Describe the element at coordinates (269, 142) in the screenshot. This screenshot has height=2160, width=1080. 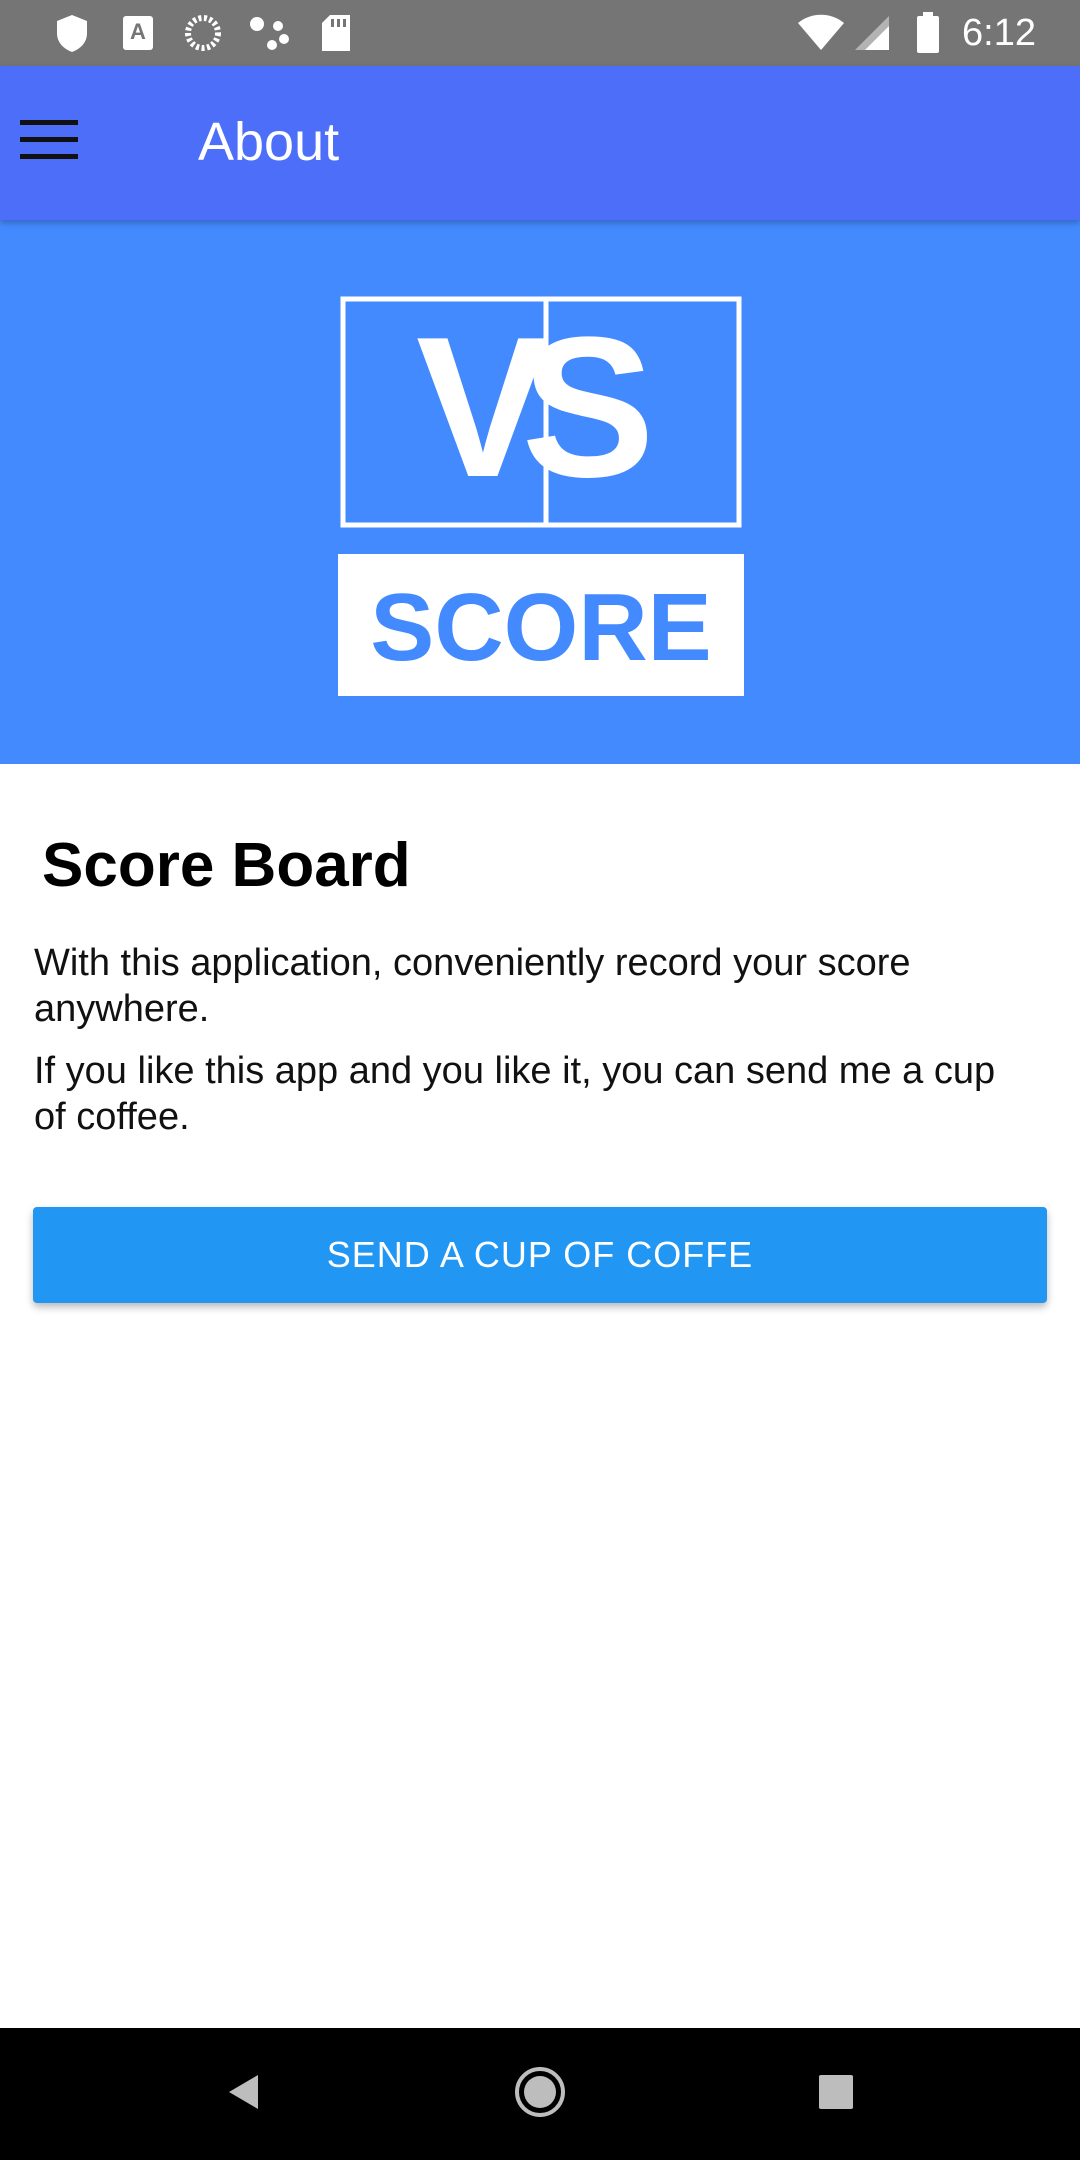
I see `page-title: About` at that location.